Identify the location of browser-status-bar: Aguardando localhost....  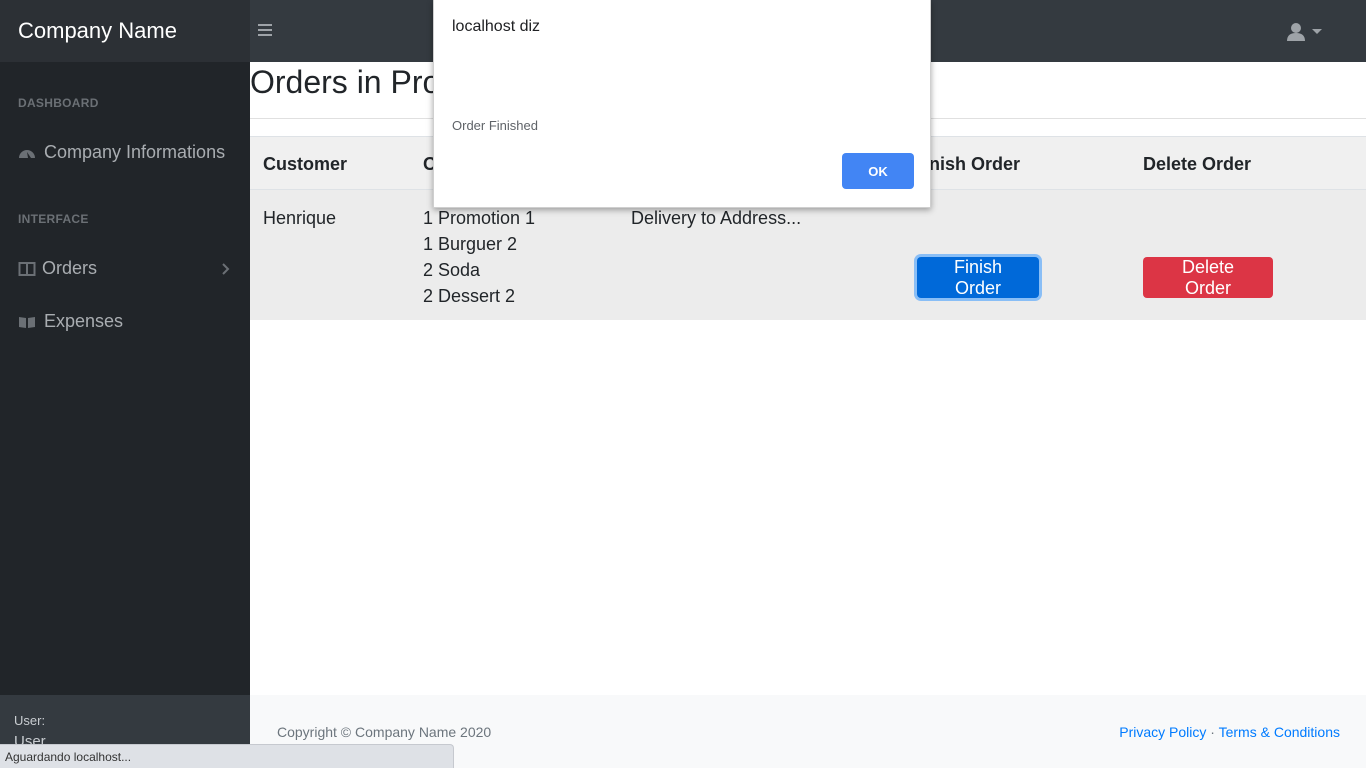
(227, 756).